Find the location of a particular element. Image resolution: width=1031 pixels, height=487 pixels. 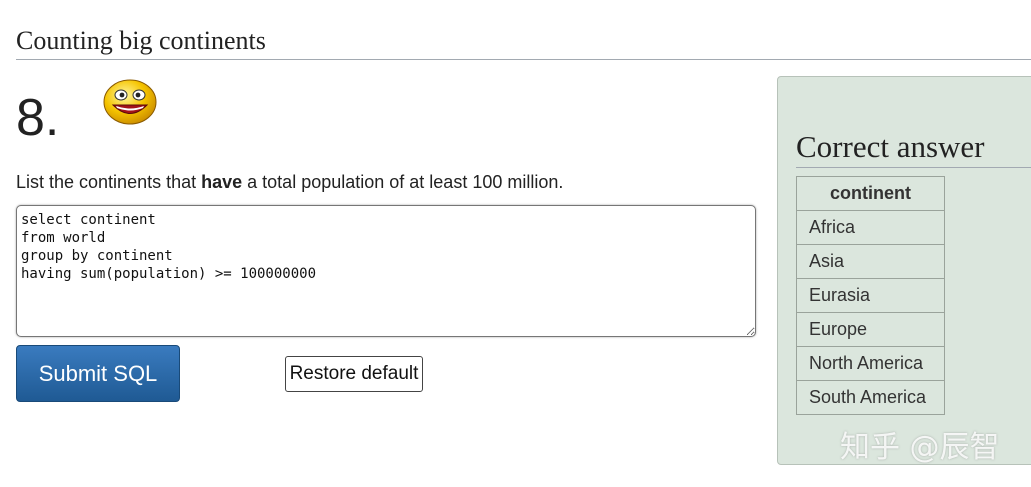

table-row: Africa is located at coordinates (870, 227).